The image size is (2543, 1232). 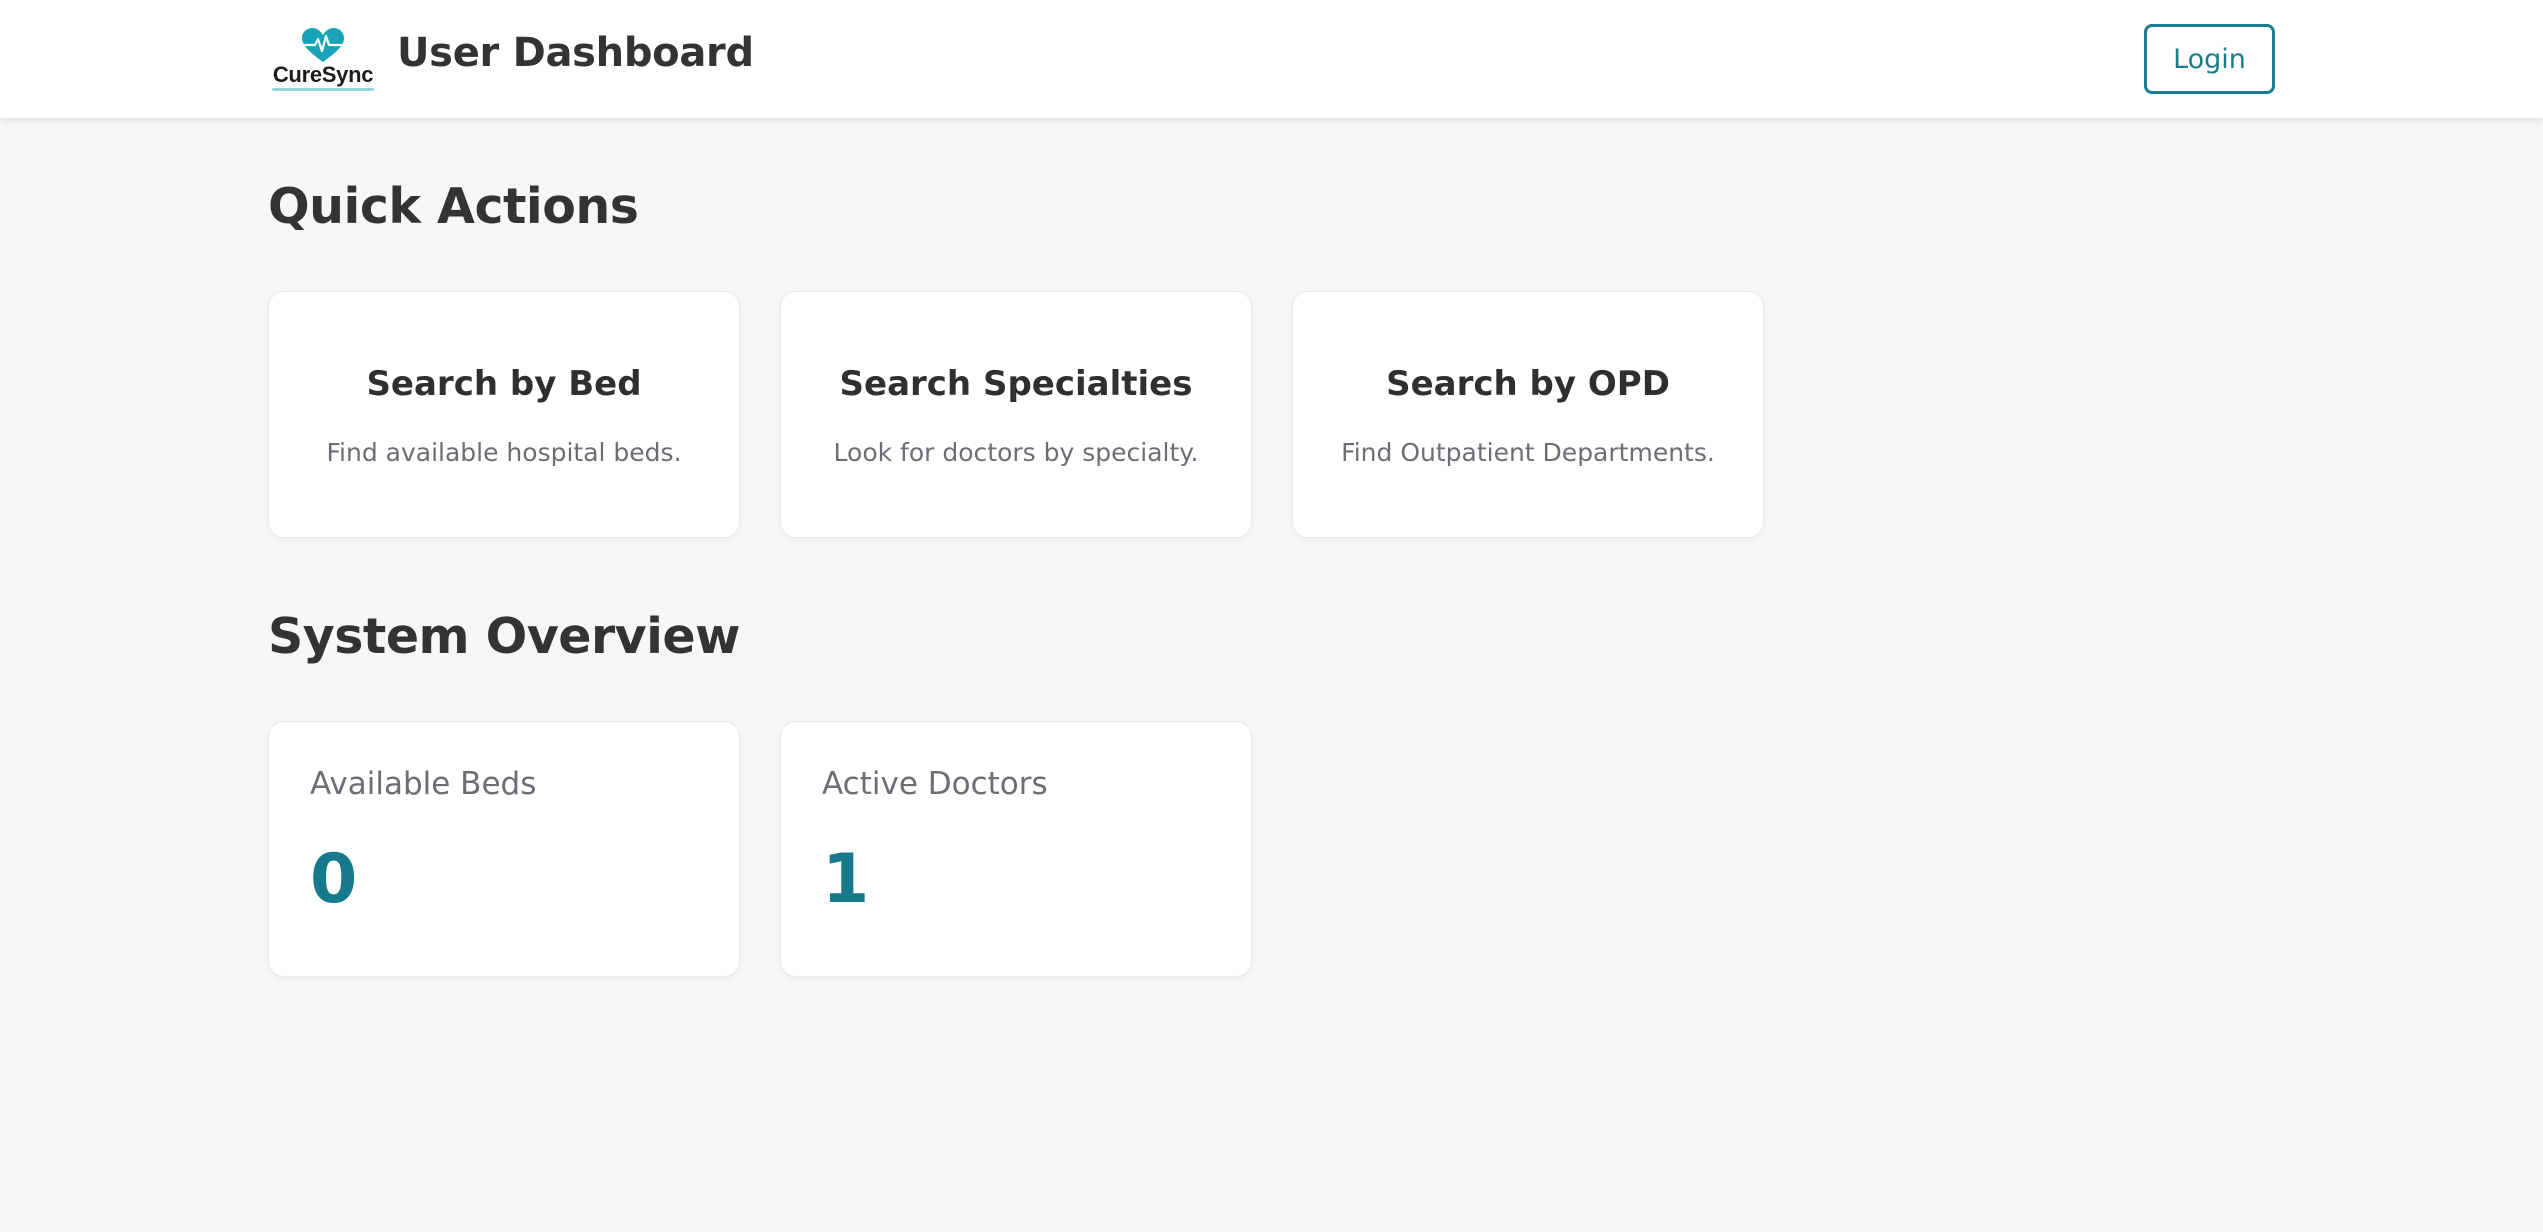 I want to click on logo-tagline, so click(x=323, y=89).